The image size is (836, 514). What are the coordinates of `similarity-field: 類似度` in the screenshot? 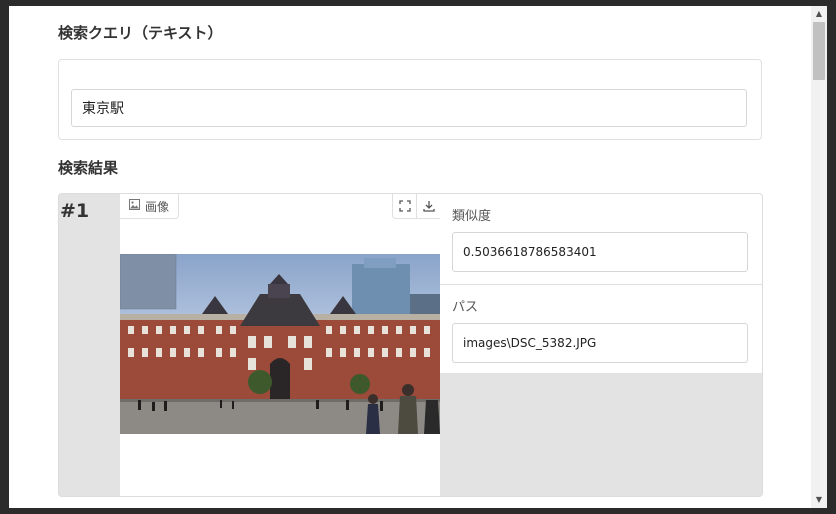 It's located at (601, 239).